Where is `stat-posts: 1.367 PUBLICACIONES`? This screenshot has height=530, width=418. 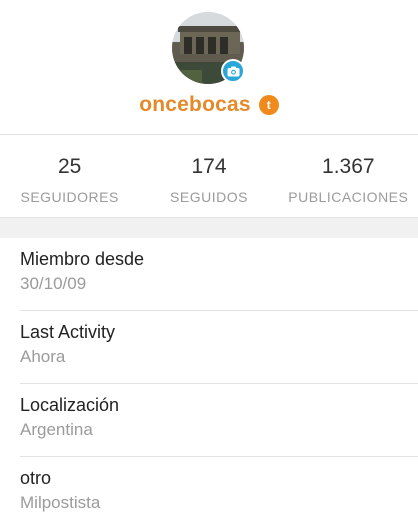 stat-posts: 1.367 PUBLICACIONES is located at coordinates (348, 176).